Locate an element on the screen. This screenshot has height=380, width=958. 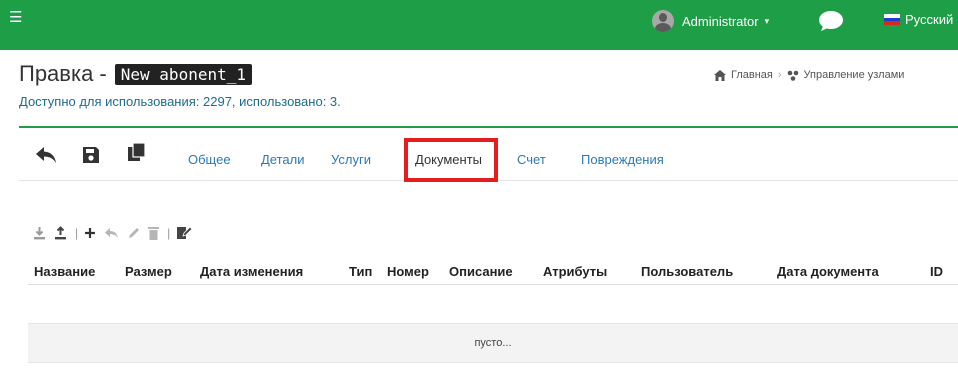
reply-icon is located at coordinates (111, 233).